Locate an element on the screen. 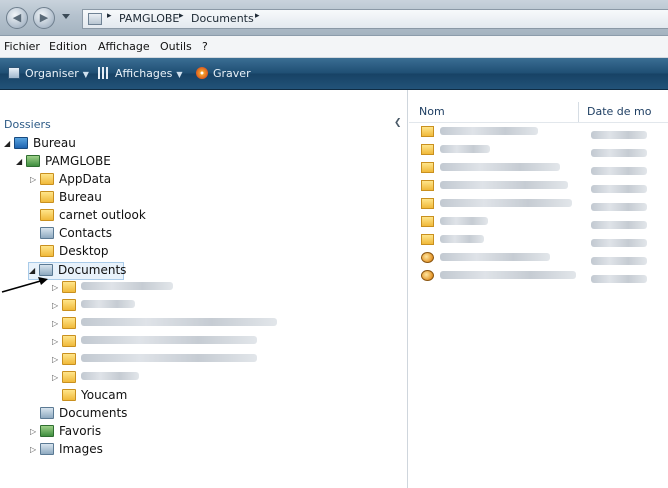  menu-fichier: Fichier is located at coordinates (22, 46).